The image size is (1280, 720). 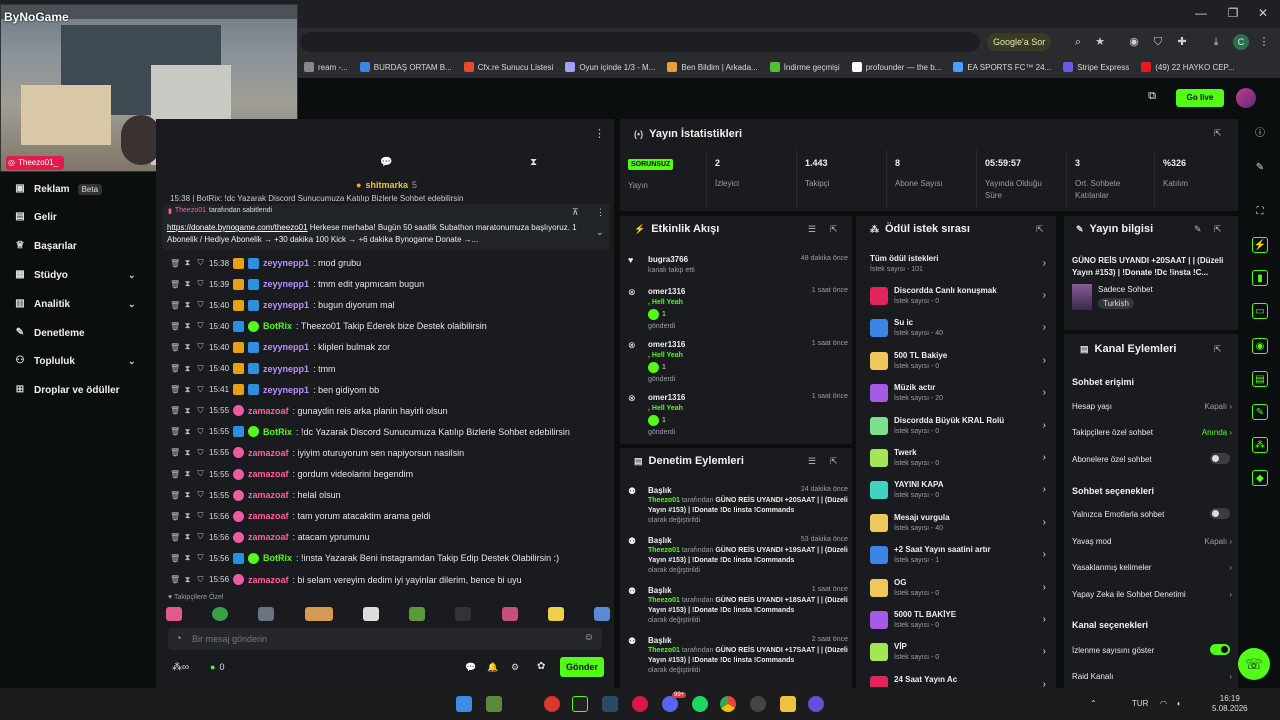 I want to click on avatar, so click(x=1246, y=98).